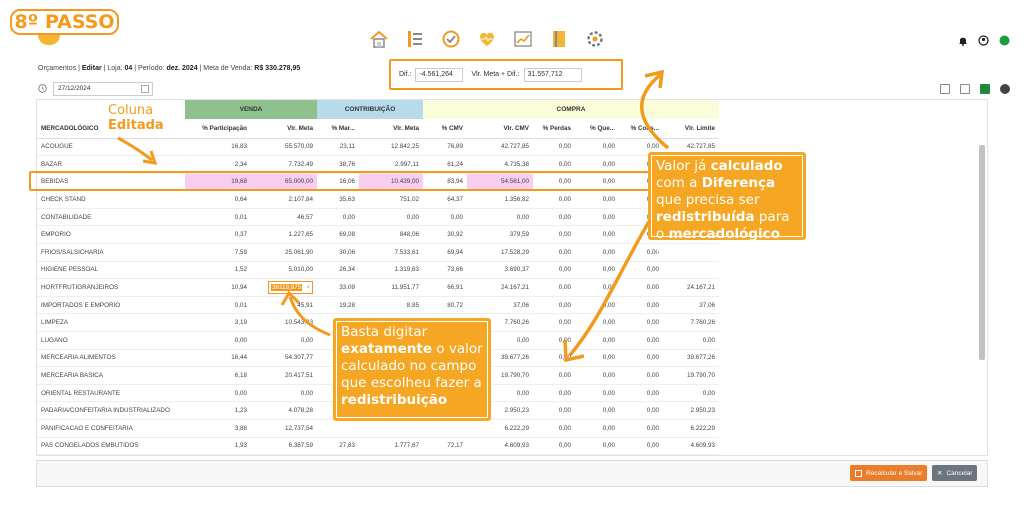 This screenshot has height=523, width=1024. Describe the element at coordinates (445, 252) in the screenshot. I see `table-cell: 69,94` at that location.